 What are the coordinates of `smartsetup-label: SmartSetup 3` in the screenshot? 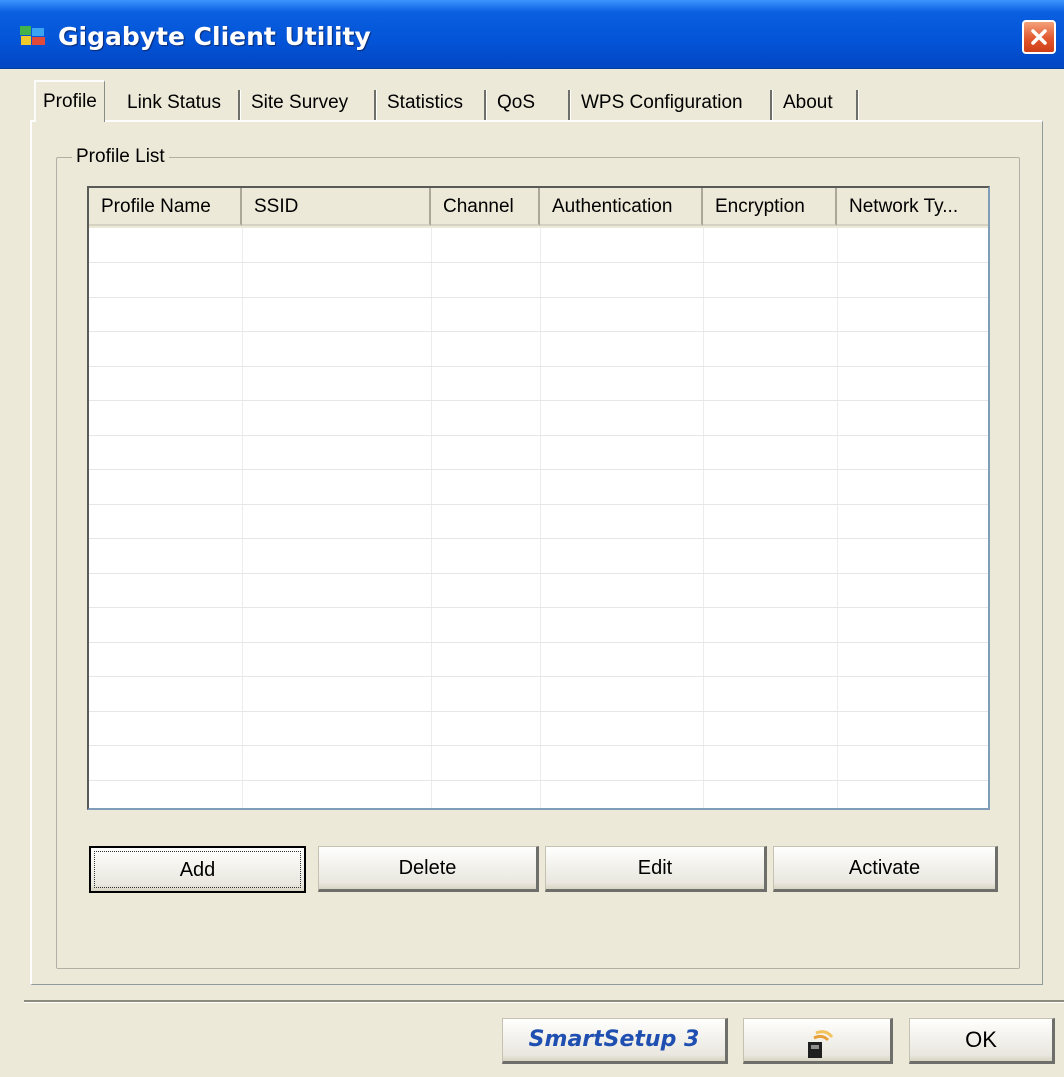 It's located at (614, 1039).